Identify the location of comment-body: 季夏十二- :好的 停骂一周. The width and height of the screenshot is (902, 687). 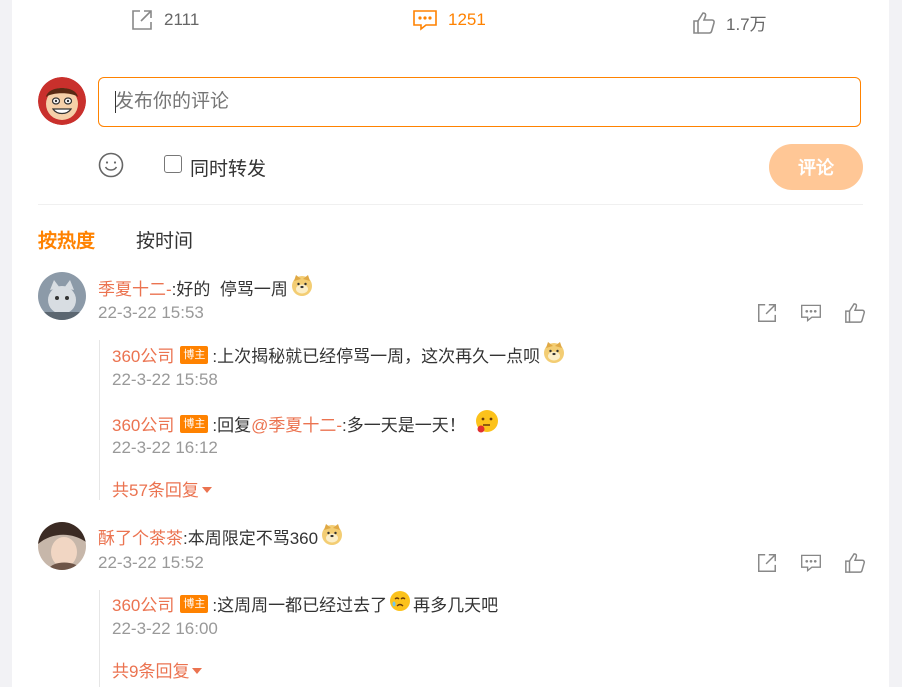
(206, 287).